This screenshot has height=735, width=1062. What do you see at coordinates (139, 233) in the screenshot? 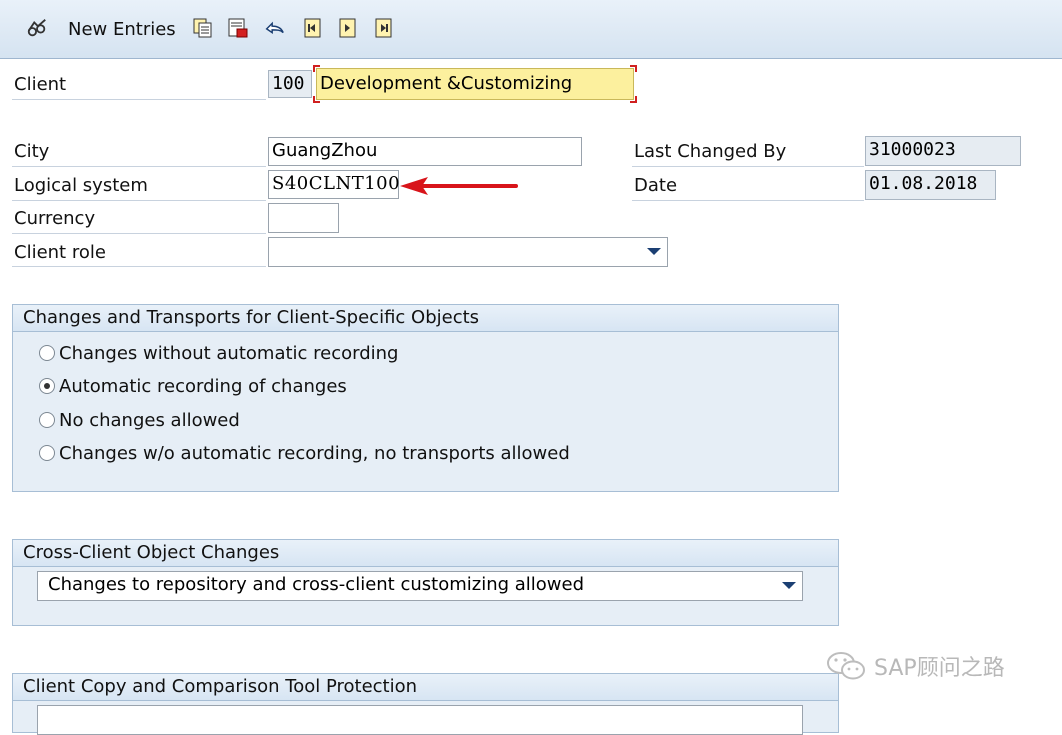
I see `currency-underline` at bounding box center [139, 233].